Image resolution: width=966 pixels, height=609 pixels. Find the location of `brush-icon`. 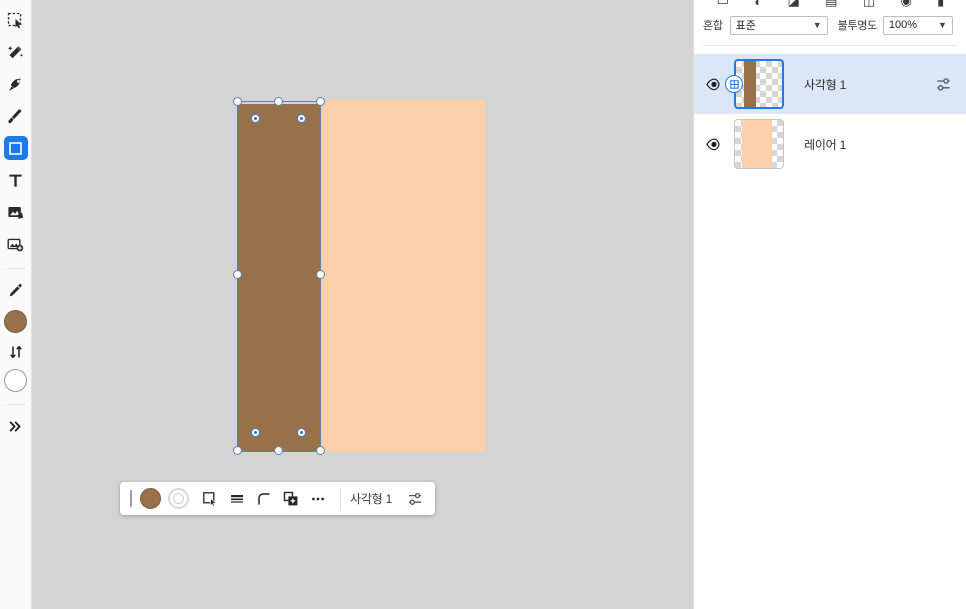

brush-icon is located at coordinates (15, 115).